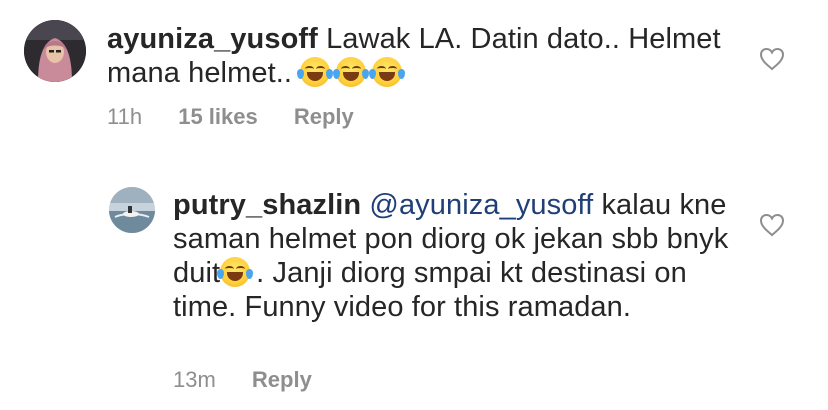  What do you see at coordinates (218, 116) in the screenshot?
I see `likes-count: 15 likes` at bounding box center [218, 116].